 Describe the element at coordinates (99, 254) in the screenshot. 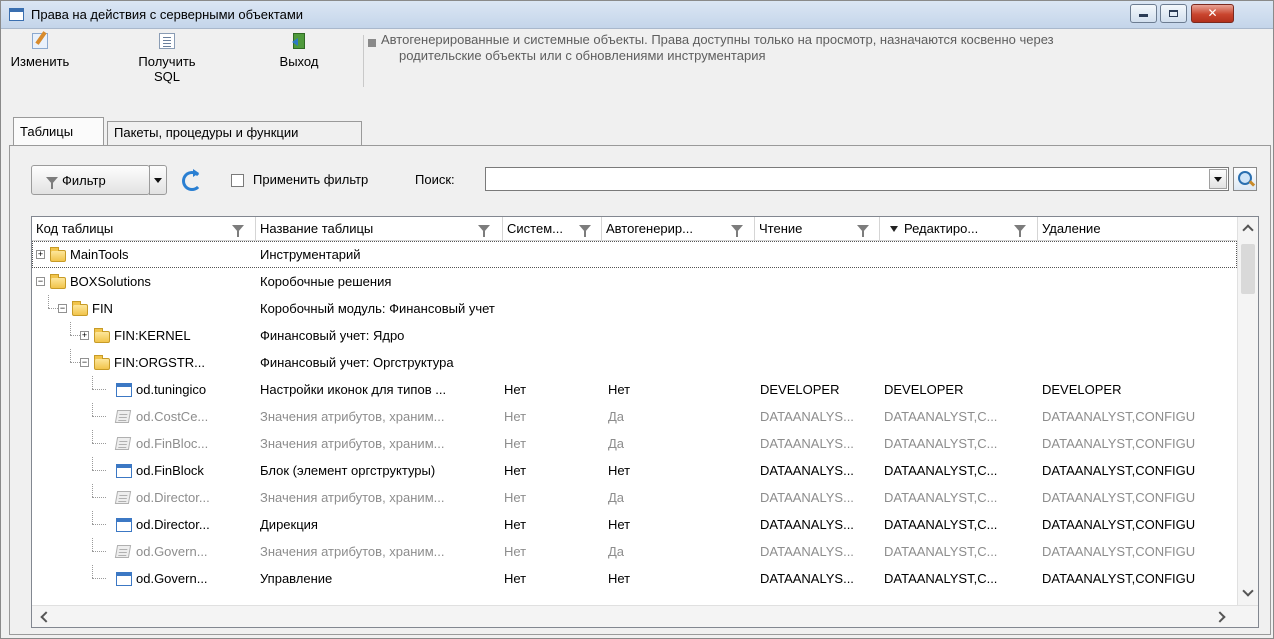

I see `cell-table-code: MainTools` at that location.